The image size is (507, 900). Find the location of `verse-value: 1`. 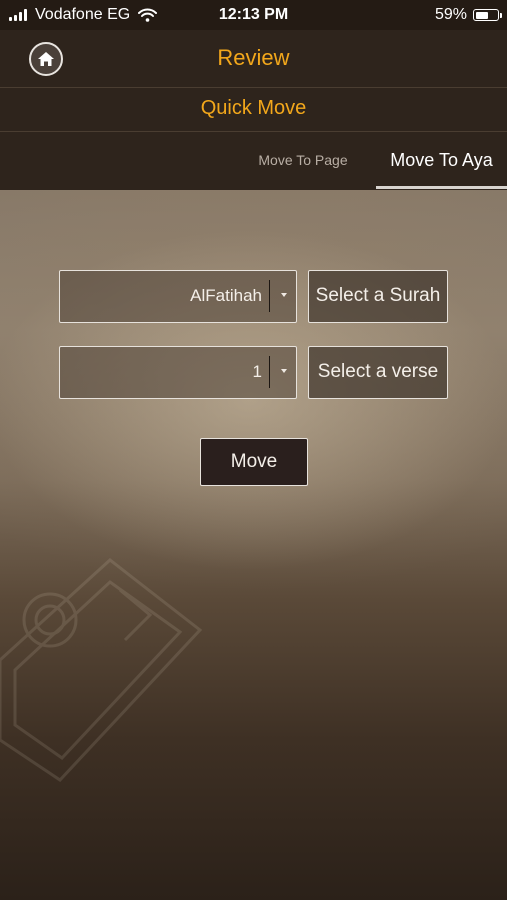

verse-value: 1 is located at coordinates (257, 371).